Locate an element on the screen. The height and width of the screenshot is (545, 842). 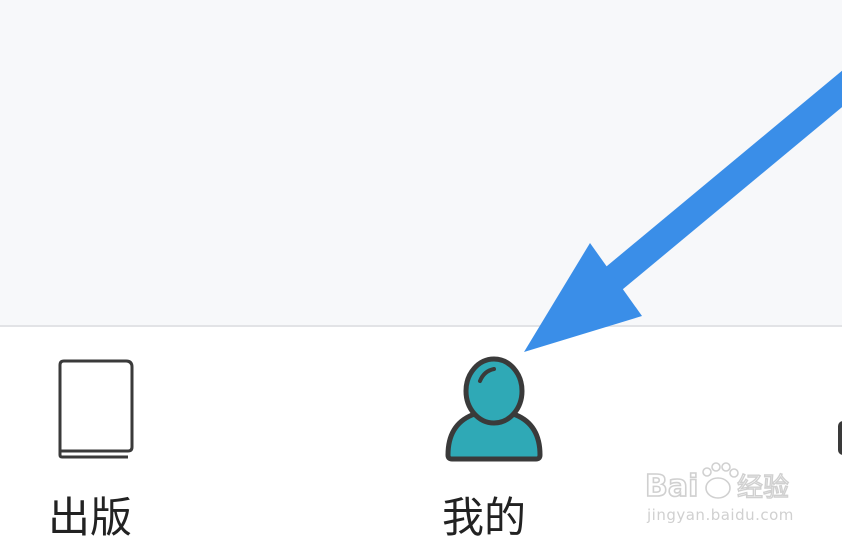
tab-next-partial is located at coordinates (831, 436).